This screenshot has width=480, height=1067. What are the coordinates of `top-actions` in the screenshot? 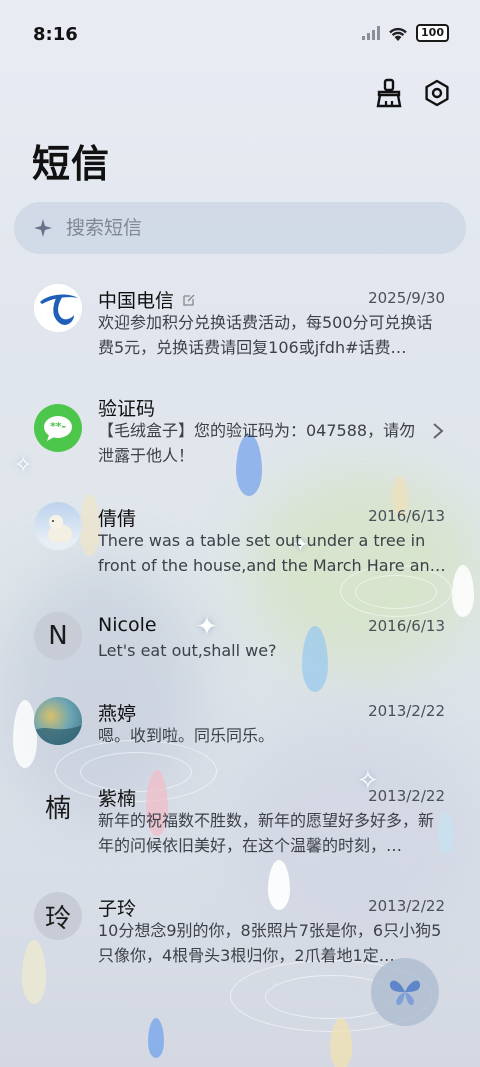 It's located at (413, 93).